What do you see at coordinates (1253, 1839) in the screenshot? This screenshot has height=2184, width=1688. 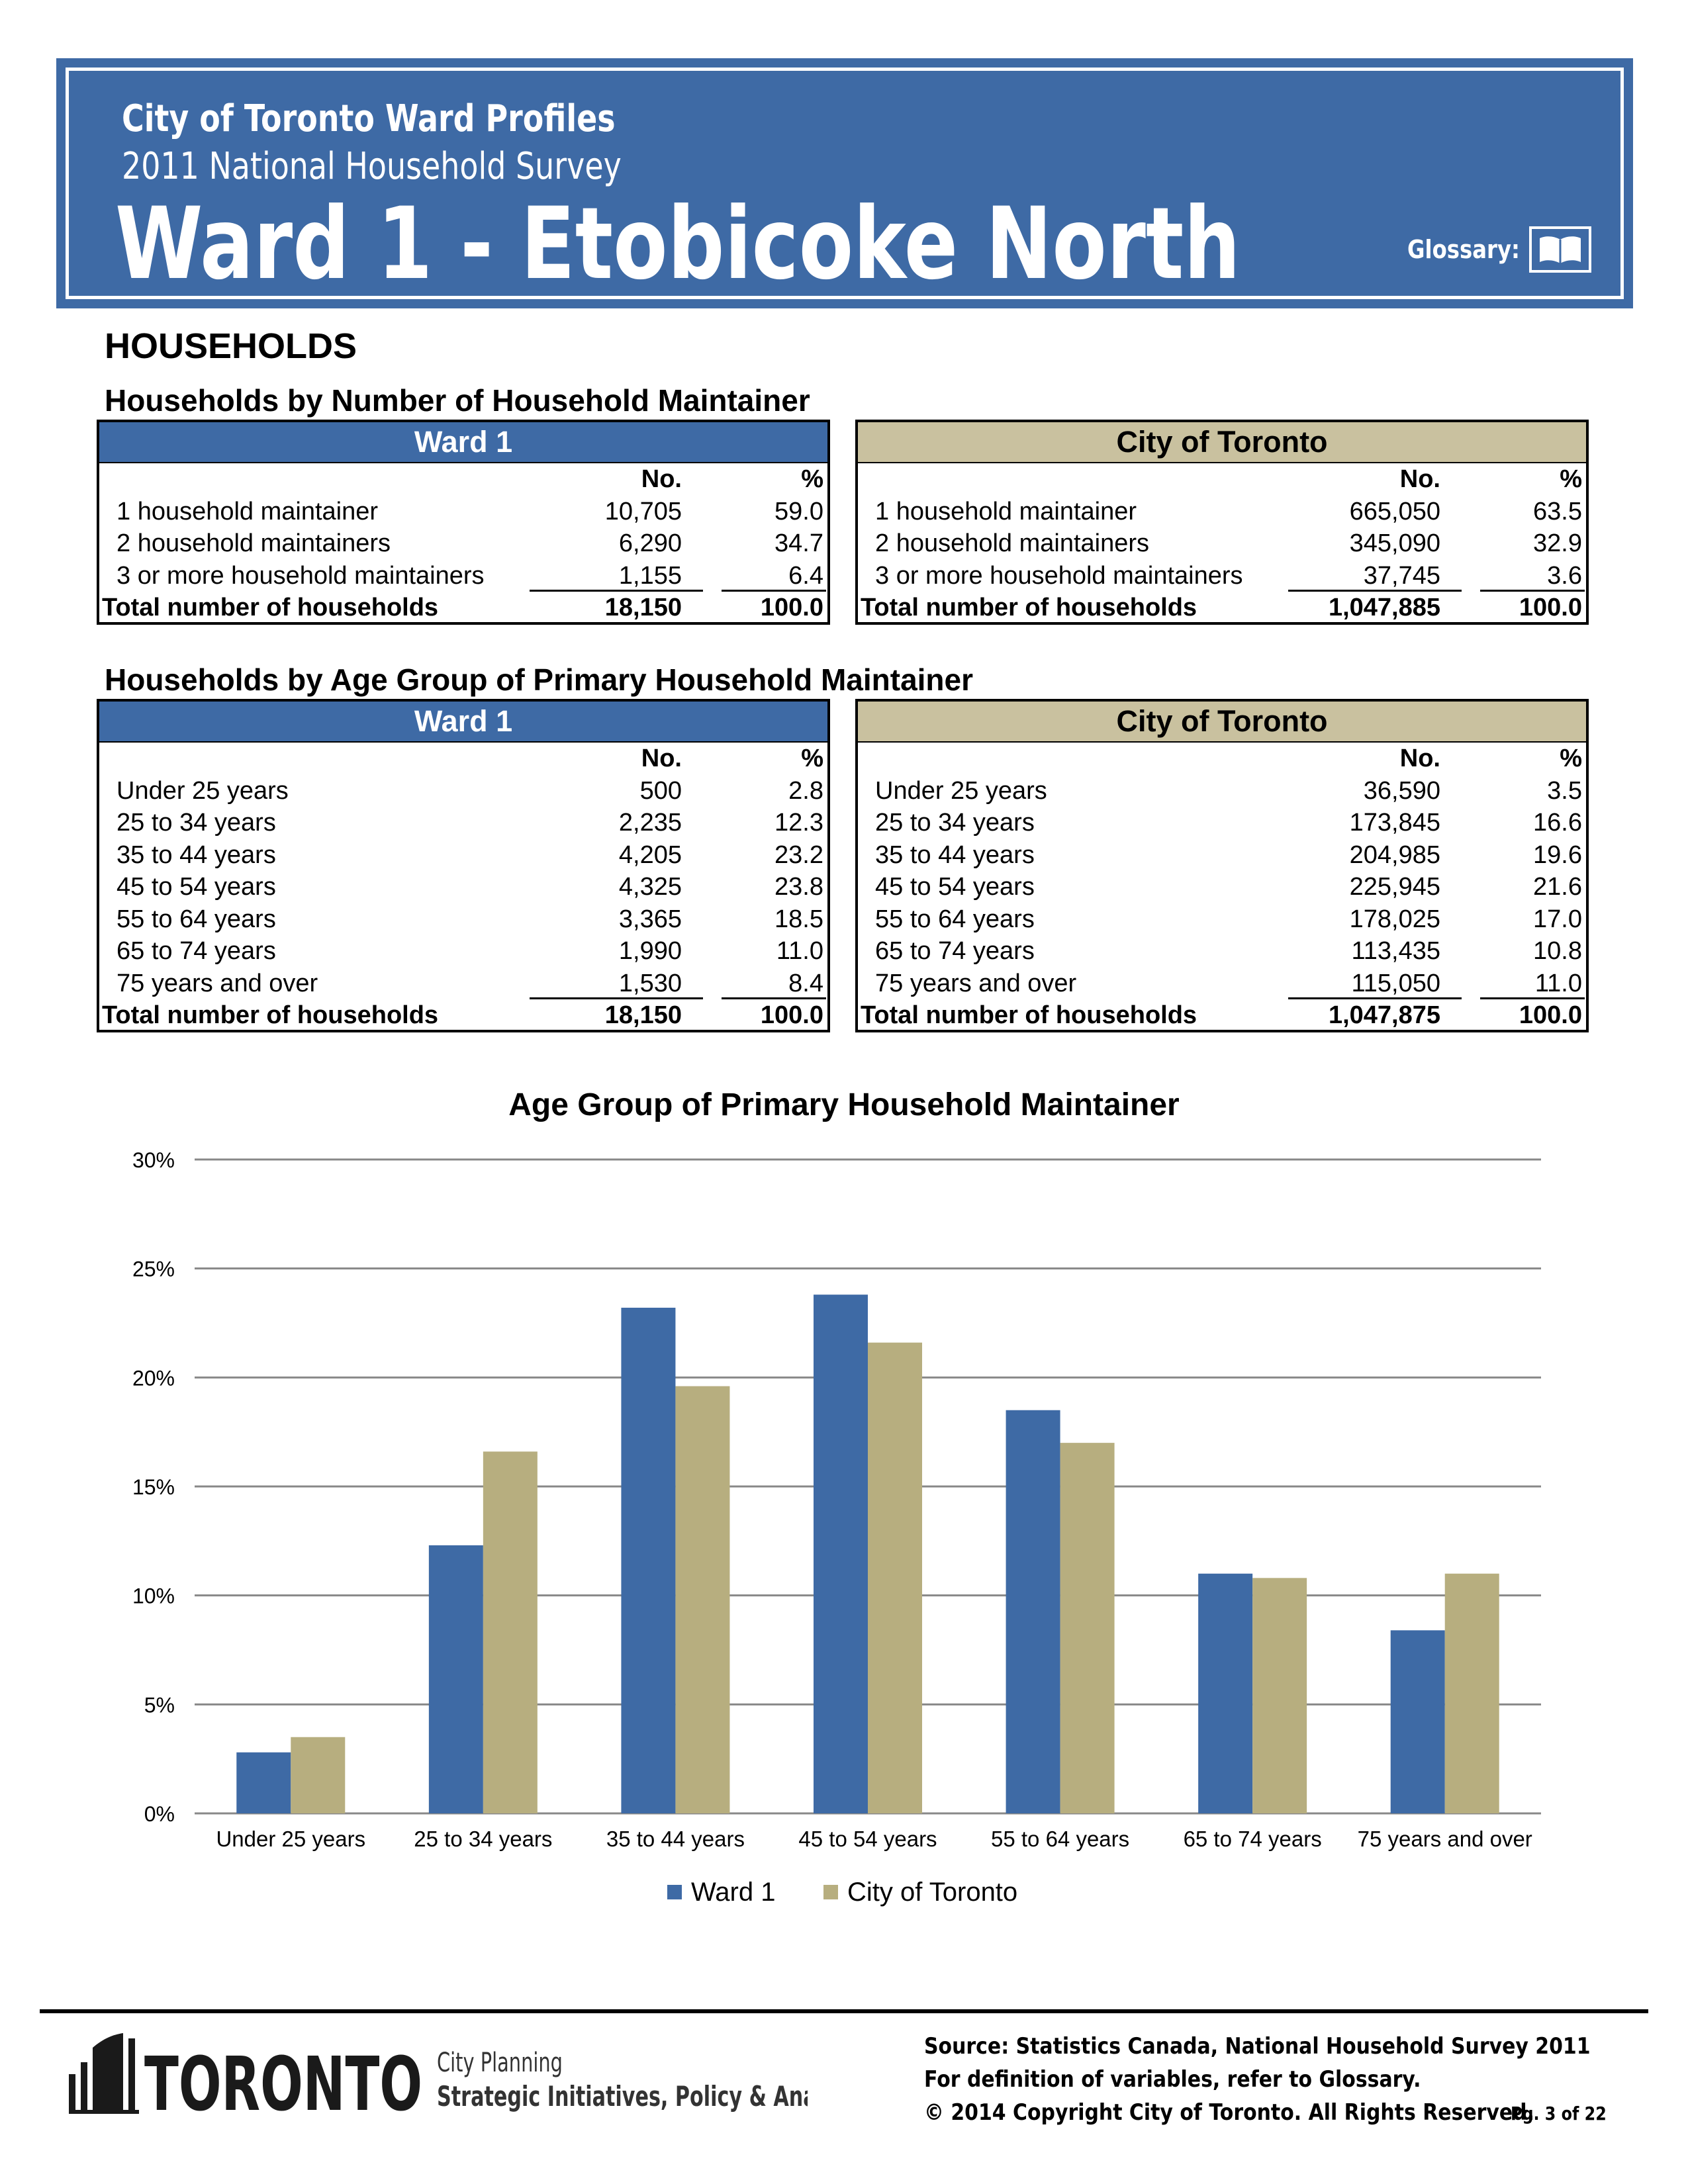 I see `x-tick-label: 65 to 74 years` at bounding box center [1253, 1839].